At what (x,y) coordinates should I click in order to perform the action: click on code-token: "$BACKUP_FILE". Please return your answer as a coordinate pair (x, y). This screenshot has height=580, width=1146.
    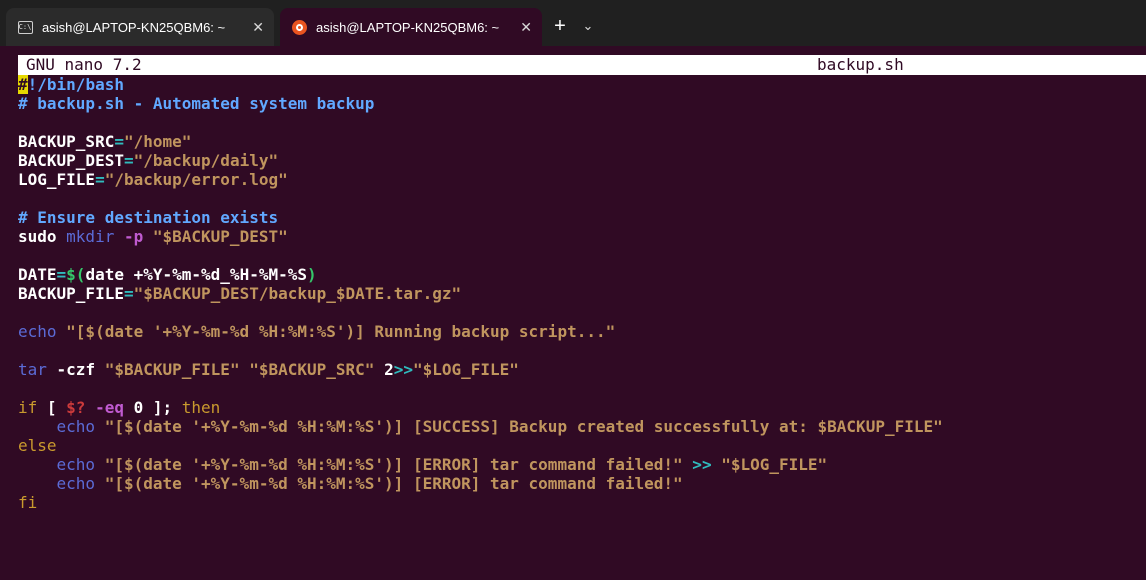
    Looking at the image, I should click on (167, 369).